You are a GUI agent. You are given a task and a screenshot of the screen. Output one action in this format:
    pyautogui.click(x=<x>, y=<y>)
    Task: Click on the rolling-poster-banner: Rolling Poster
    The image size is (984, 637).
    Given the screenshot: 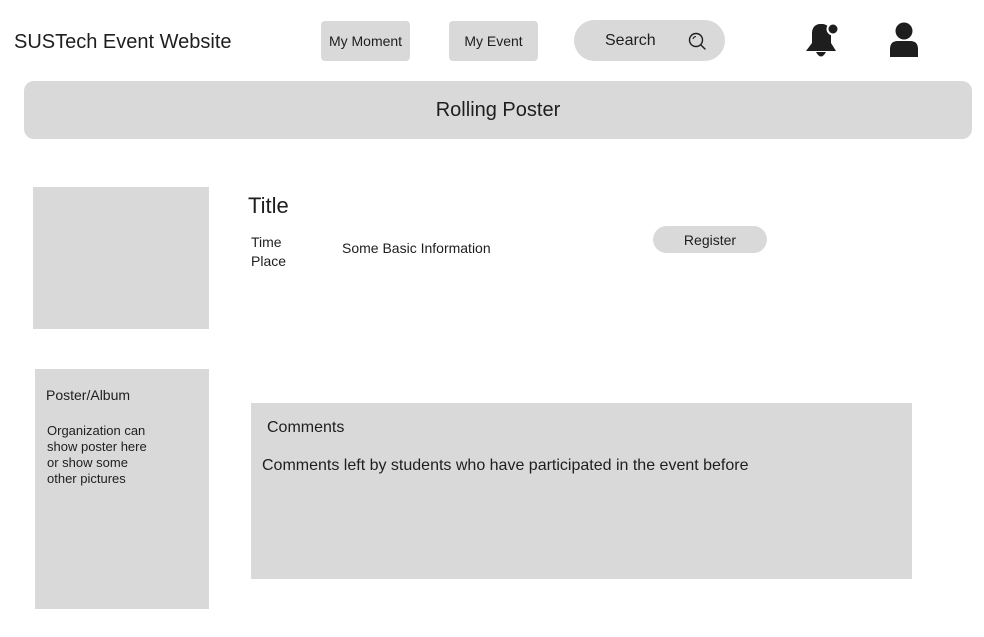 What is the action you would take?
    pyautogui.click(x=498, y=110)
    